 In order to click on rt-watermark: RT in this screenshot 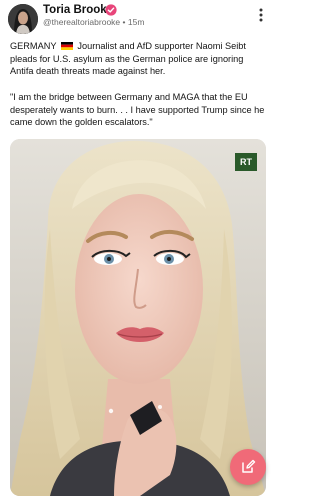, I will do `click(246, 162)`.